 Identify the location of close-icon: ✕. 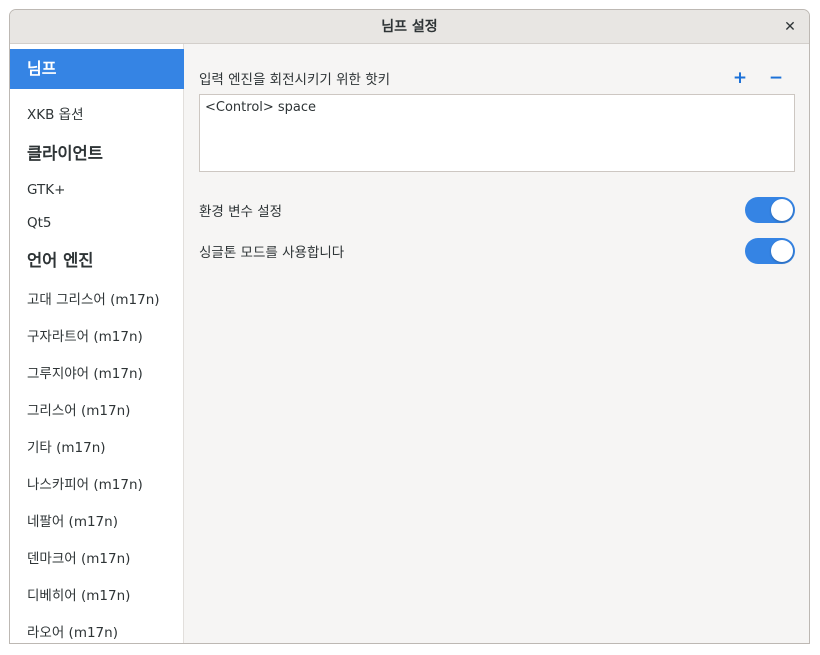
(790, 27).